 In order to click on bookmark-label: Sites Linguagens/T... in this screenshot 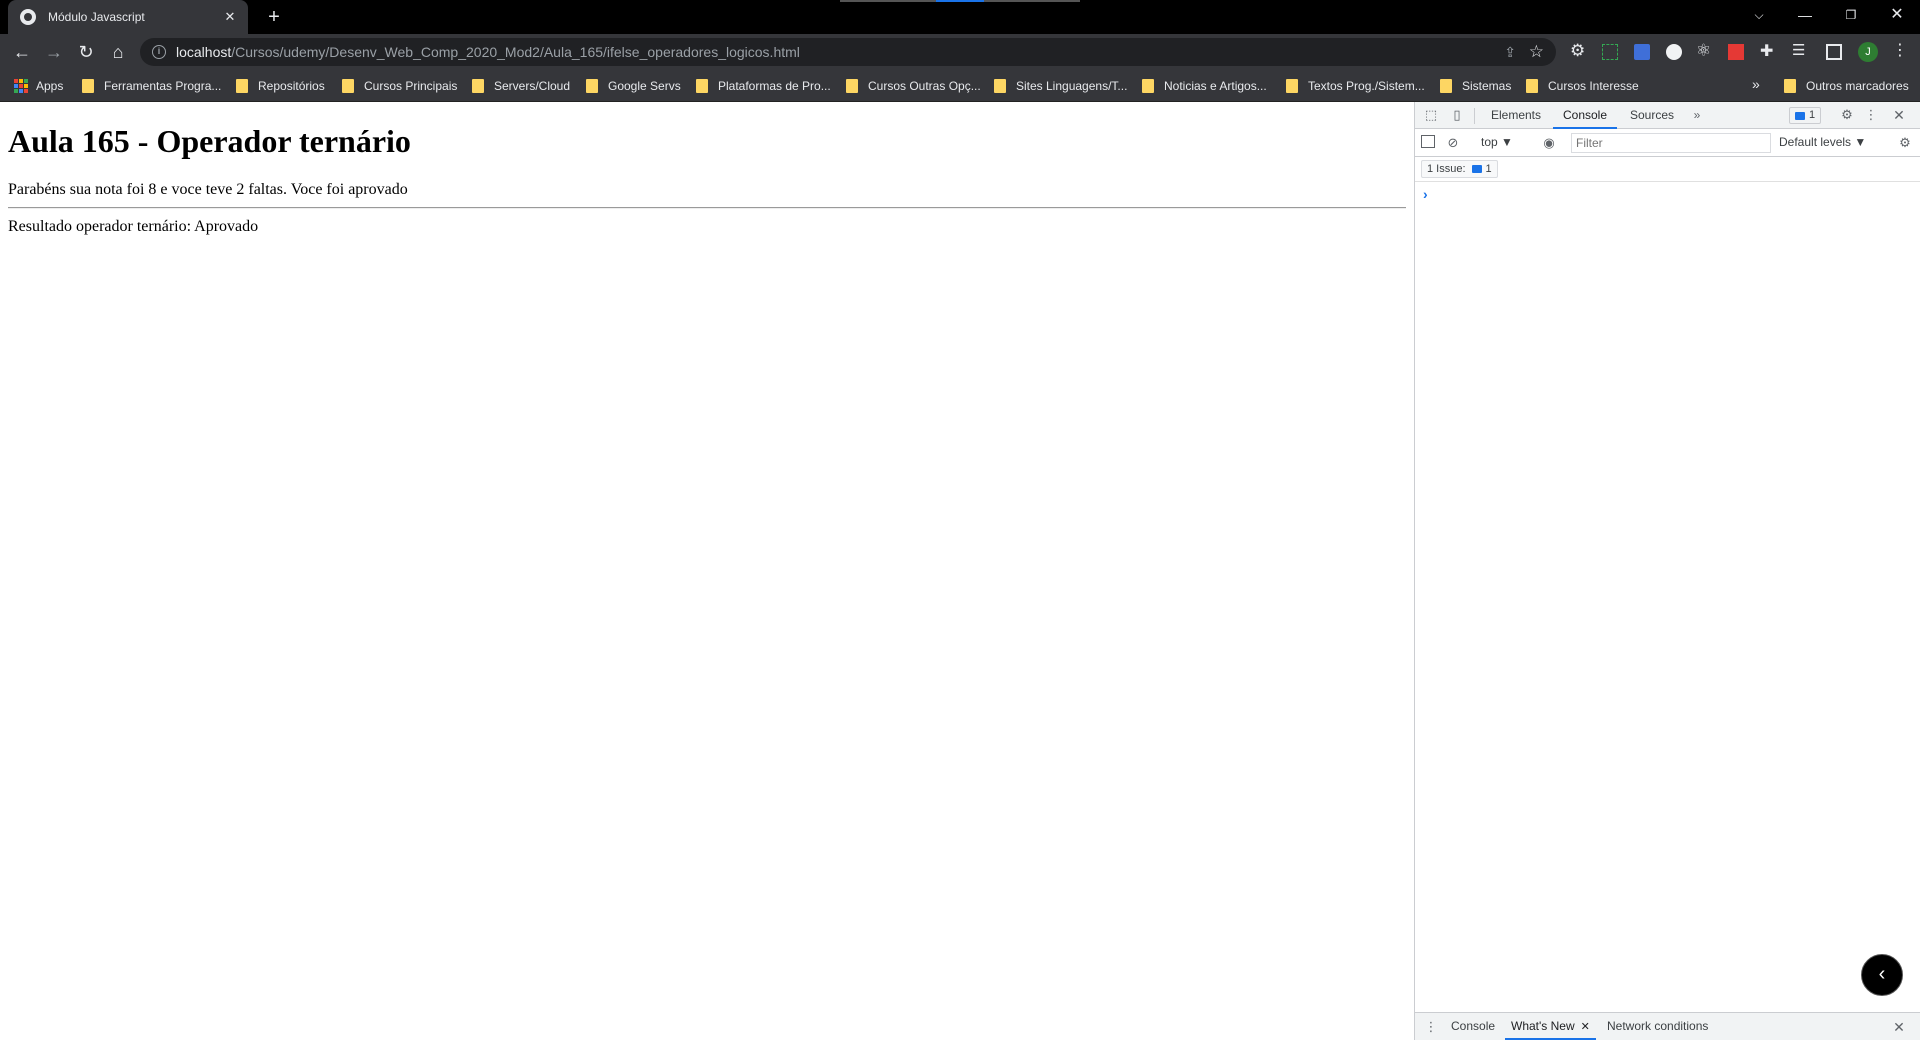, I will do `click(1072, 86)`.